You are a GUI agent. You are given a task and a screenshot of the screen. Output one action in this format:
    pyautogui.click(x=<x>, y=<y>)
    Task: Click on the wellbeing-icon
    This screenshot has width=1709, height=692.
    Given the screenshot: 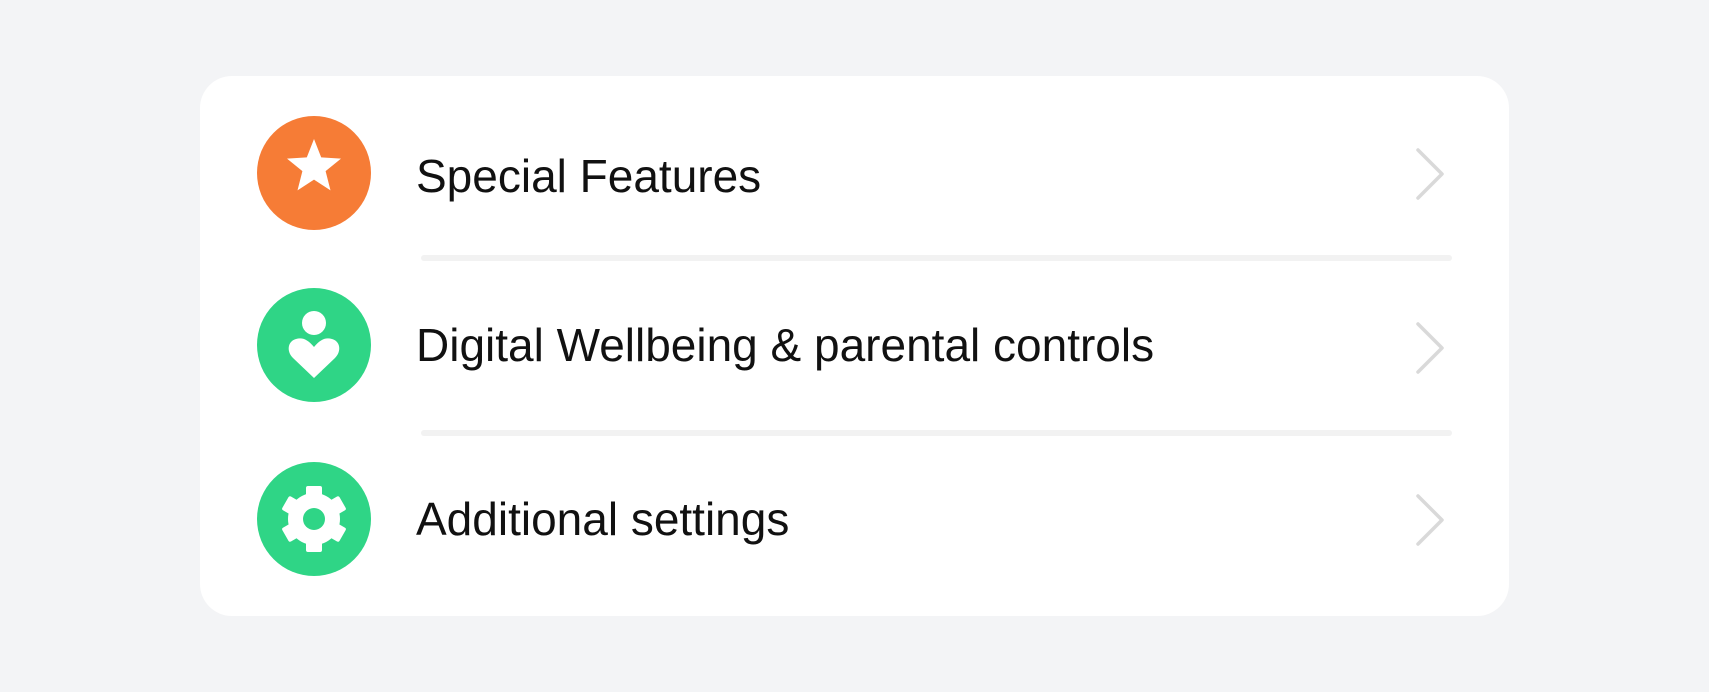 What is the action you would take?
    pyautogui.click(x=314, y=344)
    